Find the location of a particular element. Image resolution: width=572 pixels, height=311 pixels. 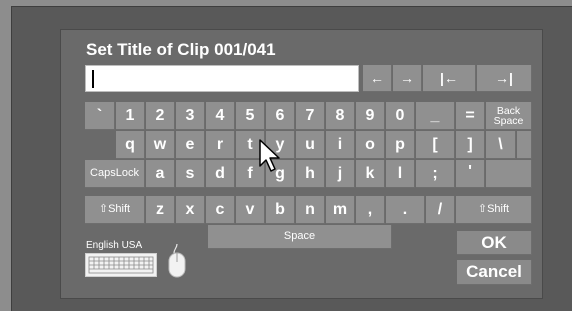

key-label: , is located at coordinates (370, 209).